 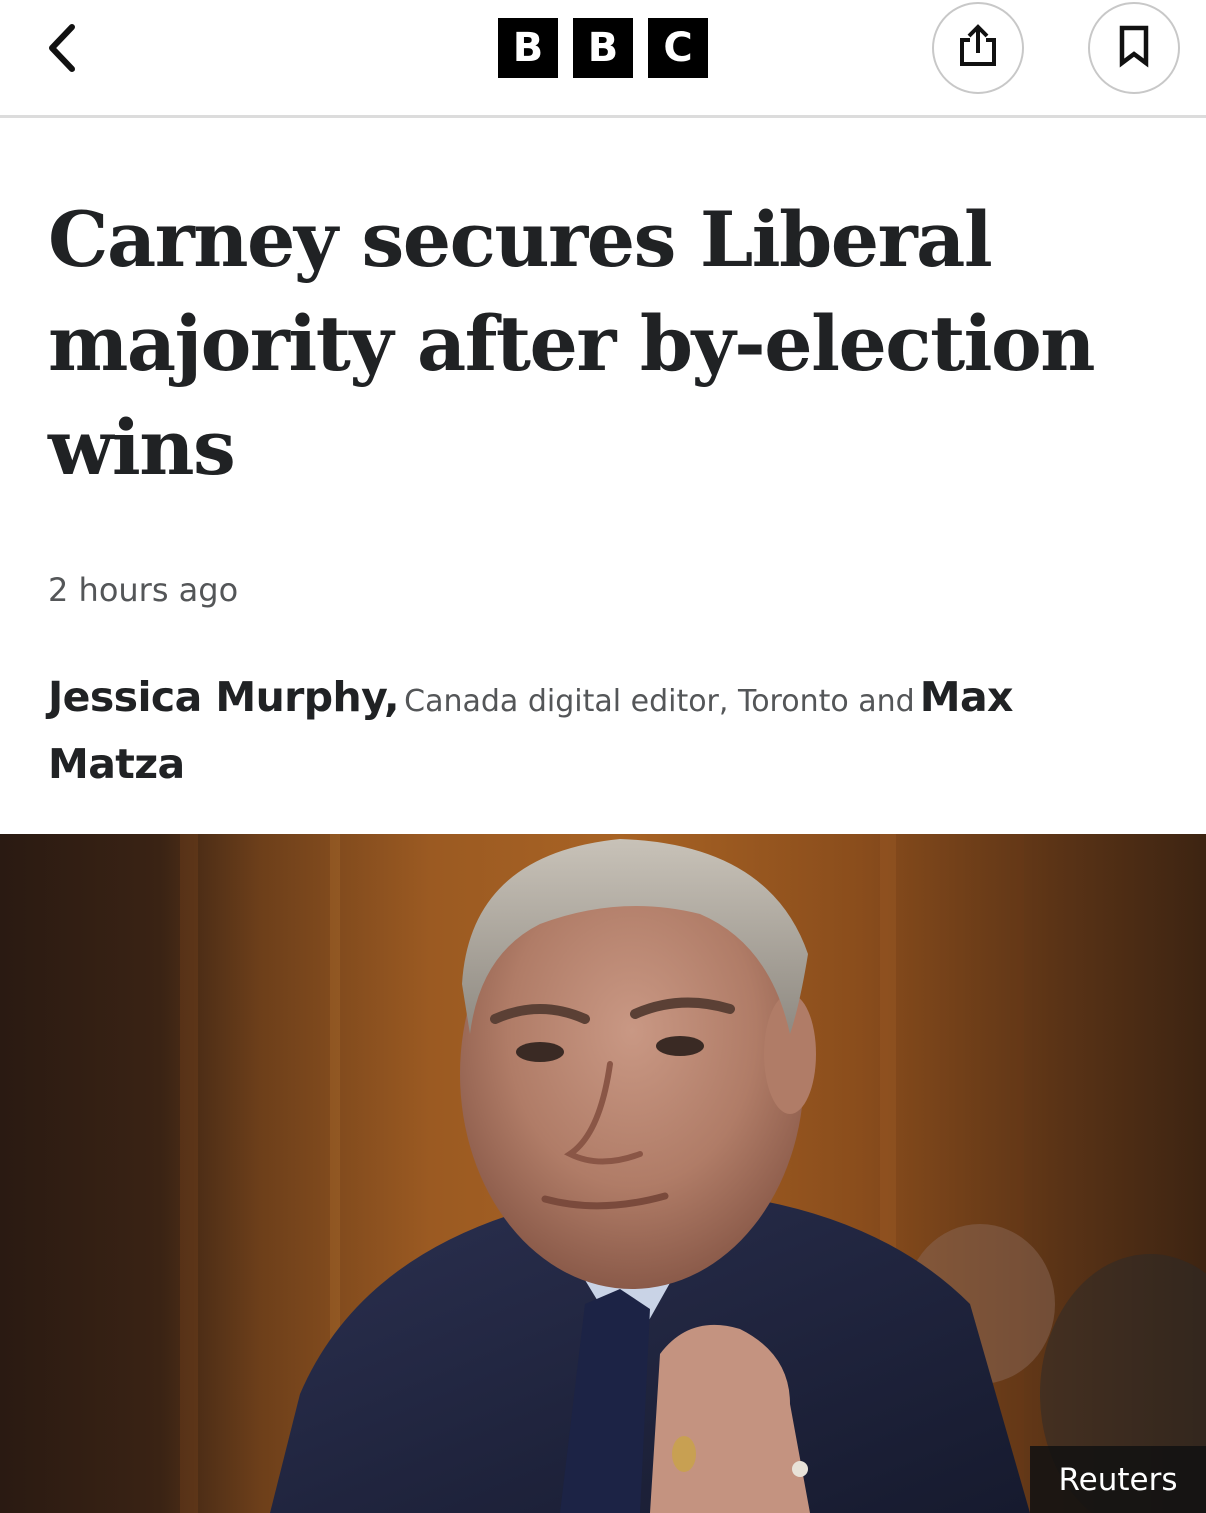 I want to click on image-credit: Reuters, so click(x=1118, y=1479).